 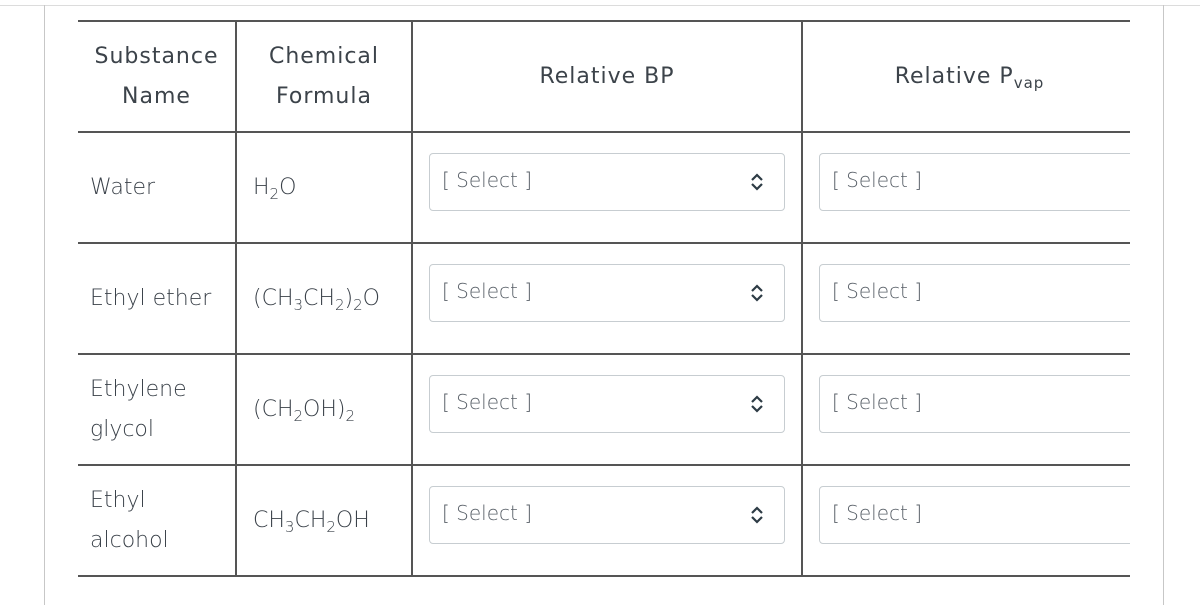 What do you see at coordinates (129, 540) in the screenshot?
I see `substance-name-line2: alcohol` at bounding box center [129, 540].